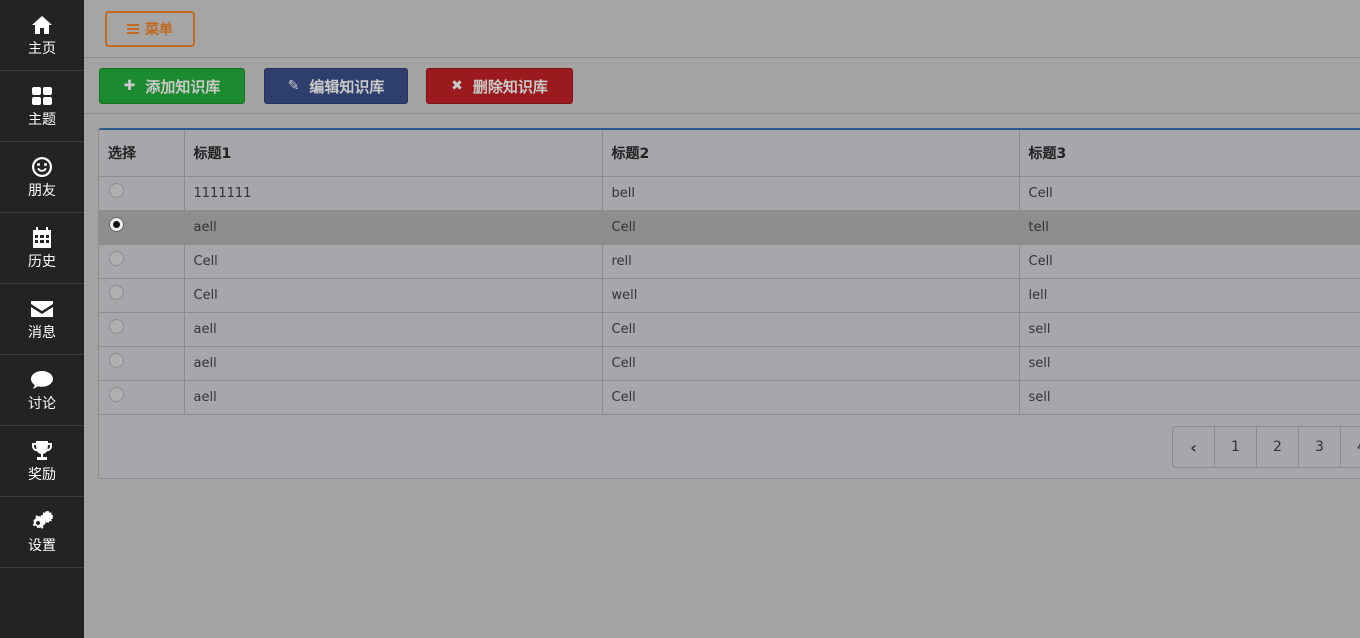  What do you see at coordinates (142, 153) in the screenshot?
I see `column-header-select: 选择` at bounding box center [142, 153].